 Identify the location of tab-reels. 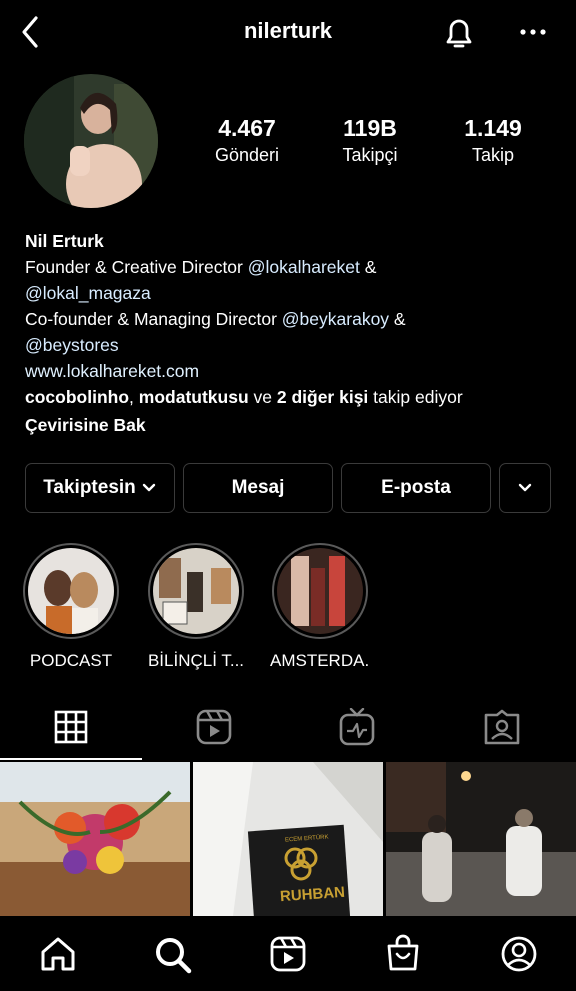
(214, 727).